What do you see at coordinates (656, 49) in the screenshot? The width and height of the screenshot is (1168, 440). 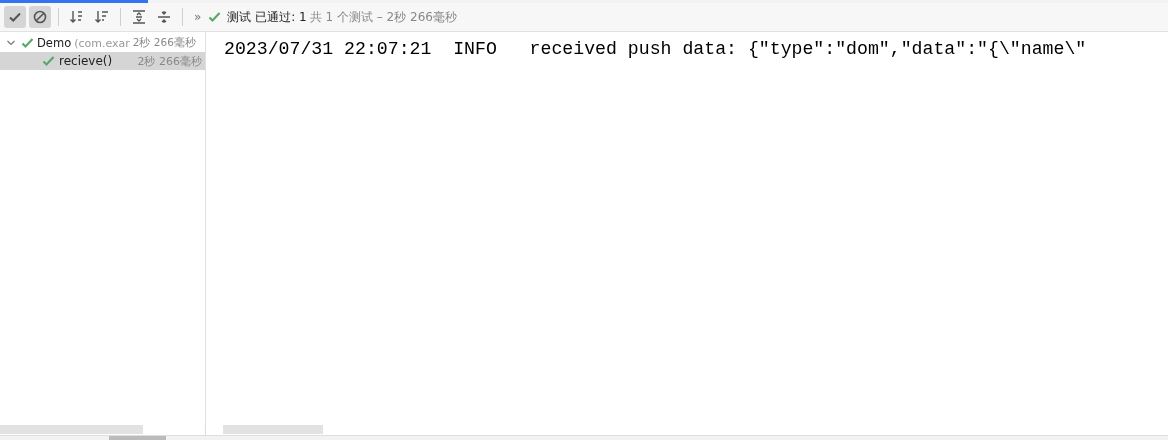 I see `log-line: 2023/07/31 22:07:21 INFO received push data: {"type":"dom","data":"{\"name\"` at bounding box center [656, 49].